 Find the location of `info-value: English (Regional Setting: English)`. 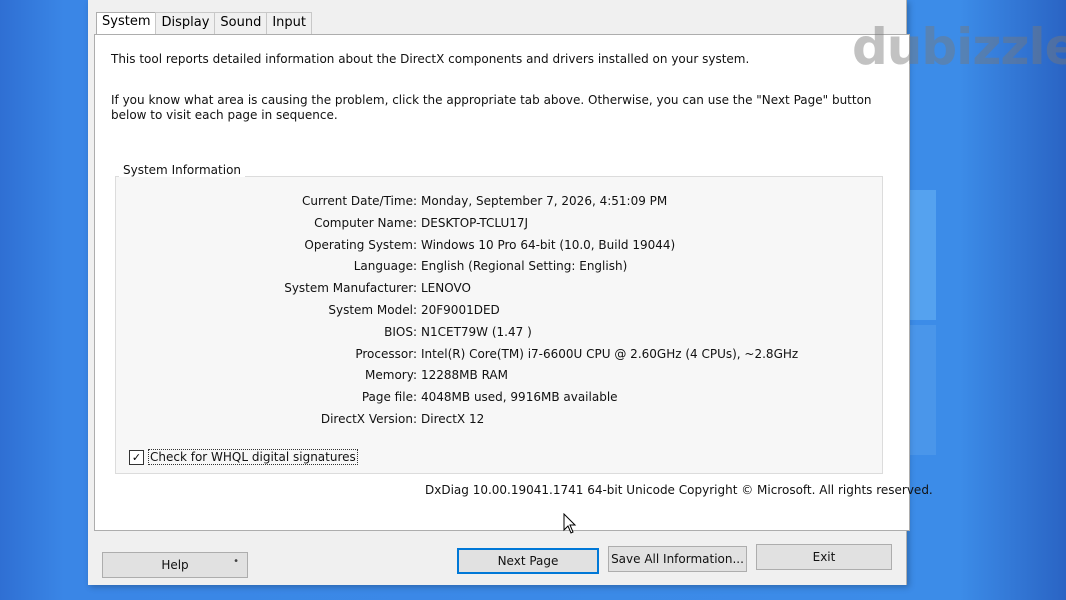

info-value: English (Regional Setting: English) is located at coordinates (524, 266).